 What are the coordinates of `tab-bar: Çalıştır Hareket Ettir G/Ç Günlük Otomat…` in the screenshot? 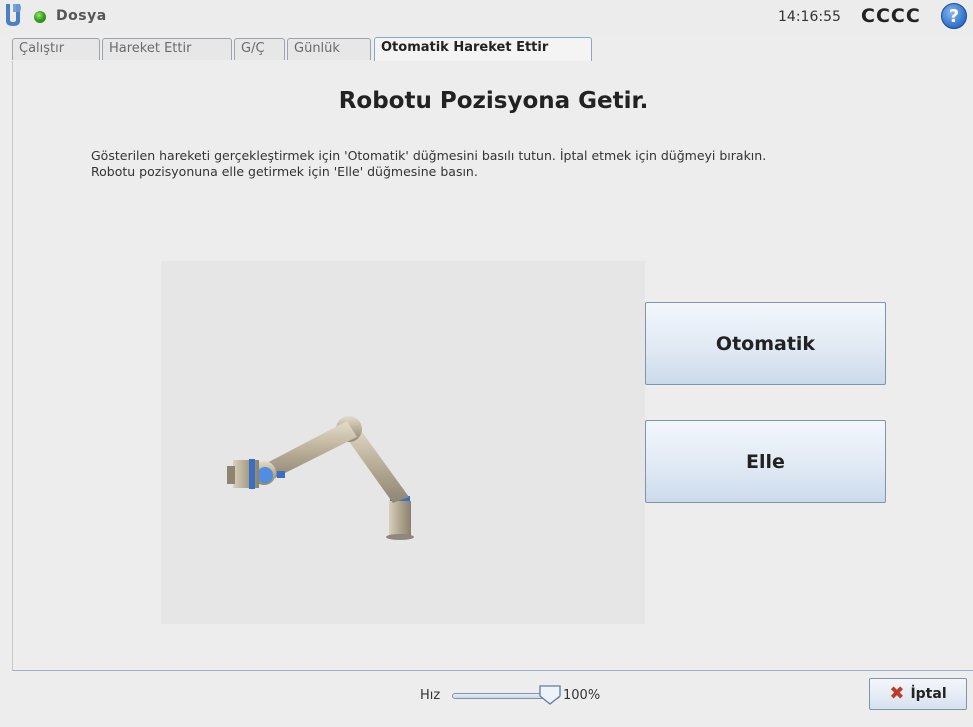 It's located at (486, 49).